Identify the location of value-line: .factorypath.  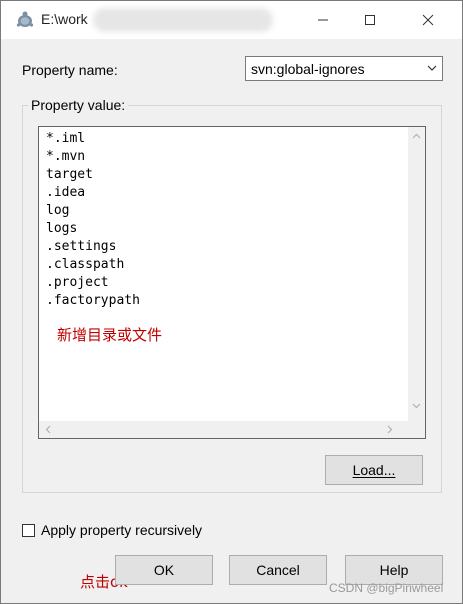
(93, 300).